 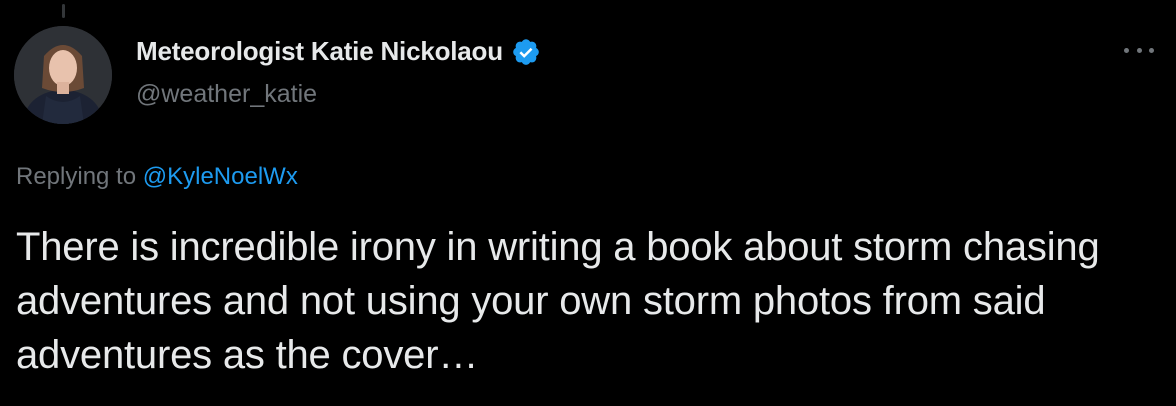 I want to click on verified-badge-icon, so click(x=526, y=52).